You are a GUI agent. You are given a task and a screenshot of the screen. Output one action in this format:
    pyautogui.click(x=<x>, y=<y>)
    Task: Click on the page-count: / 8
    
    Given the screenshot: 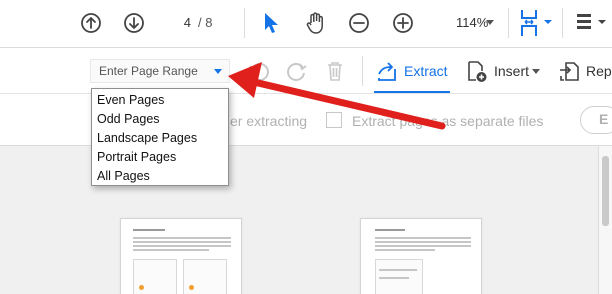 What is the action you would take?
    pyautogui.click(x=205, y=22)
    